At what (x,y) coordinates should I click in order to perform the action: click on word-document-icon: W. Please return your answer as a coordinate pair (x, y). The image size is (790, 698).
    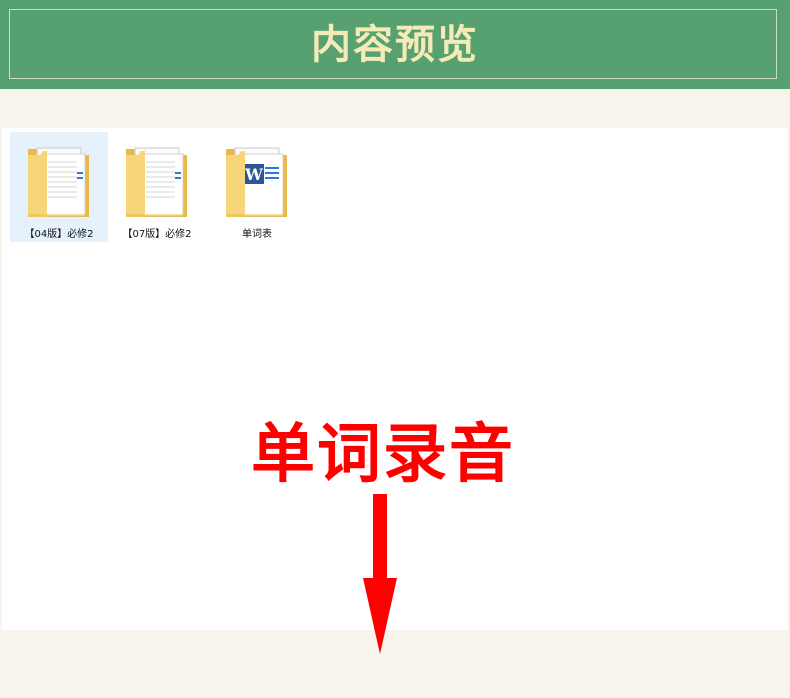
    Looking at the image, I should click on (256, 182).